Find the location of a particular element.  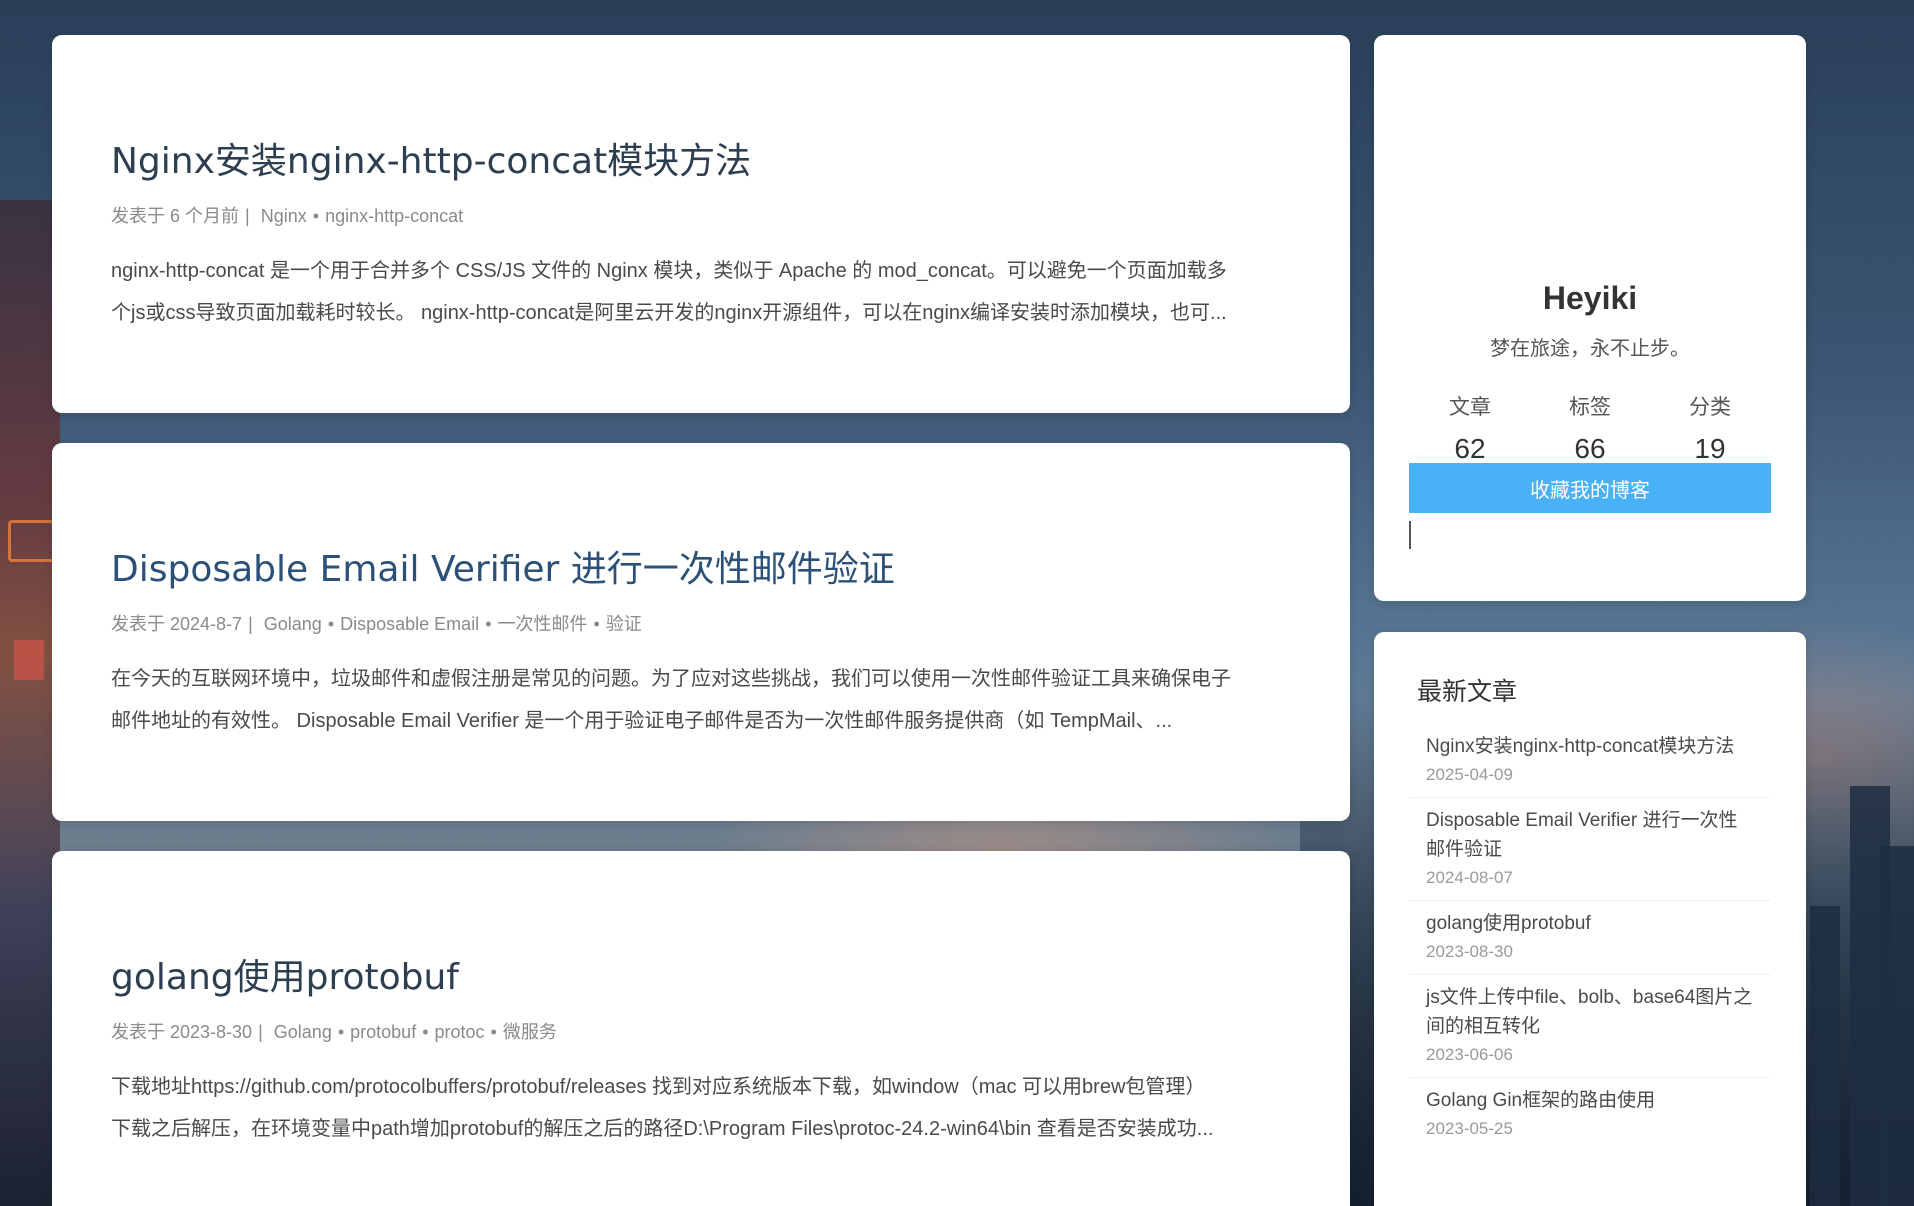

stat-label: 分类 is located at coordinates (1710, 407).